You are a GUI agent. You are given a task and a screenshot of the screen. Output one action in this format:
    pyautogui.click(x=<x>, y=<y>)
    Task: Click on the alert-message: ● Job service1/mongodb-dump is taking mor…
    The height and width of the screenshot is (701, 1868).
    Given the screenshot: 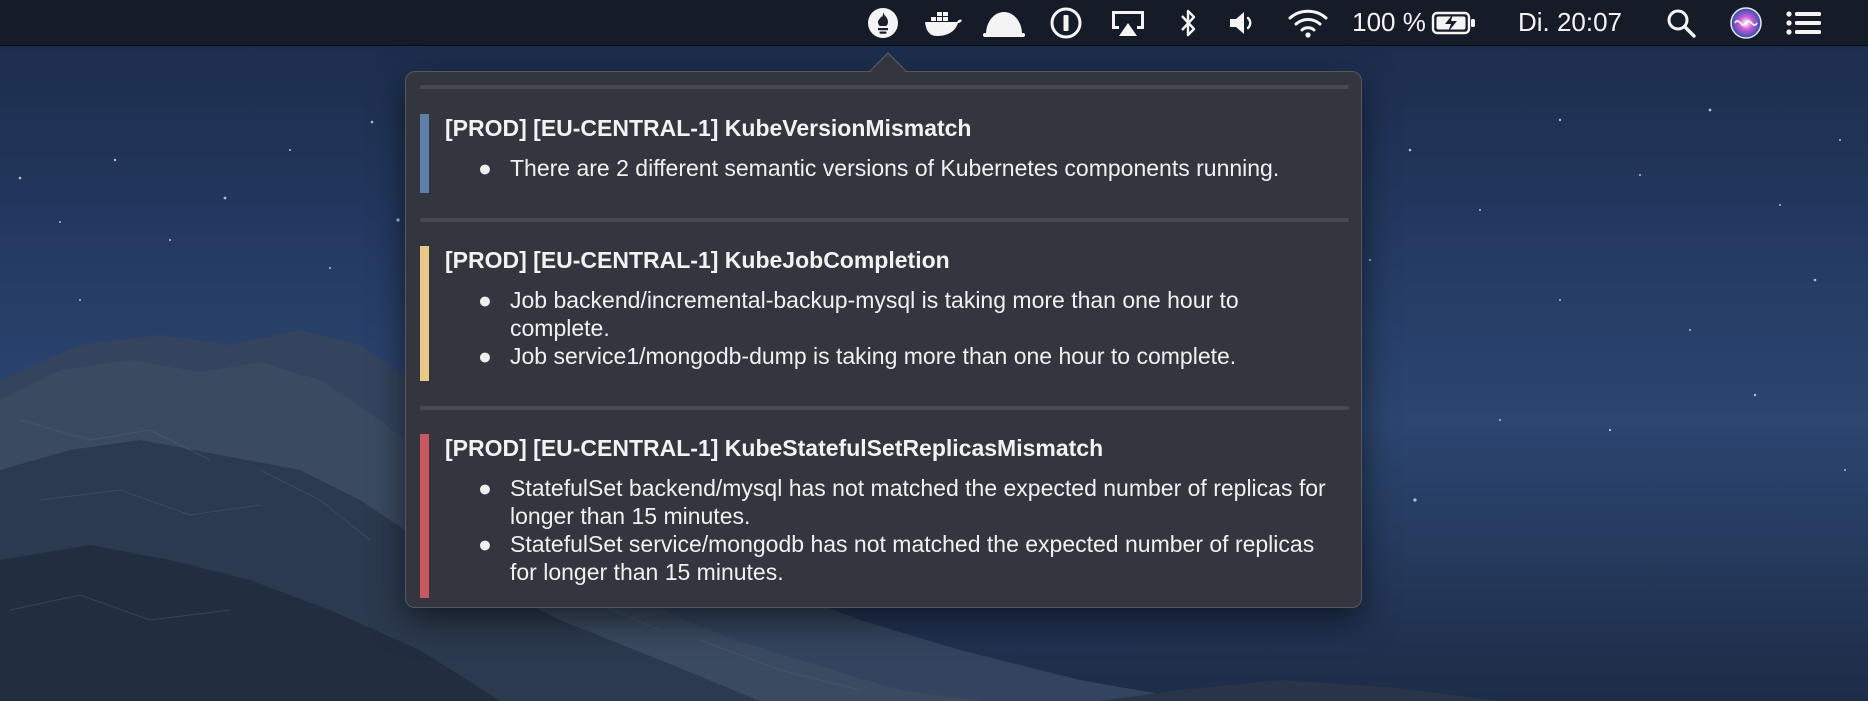 What is the action you would take?
    pyautogui.click(x=857, y=356)
    